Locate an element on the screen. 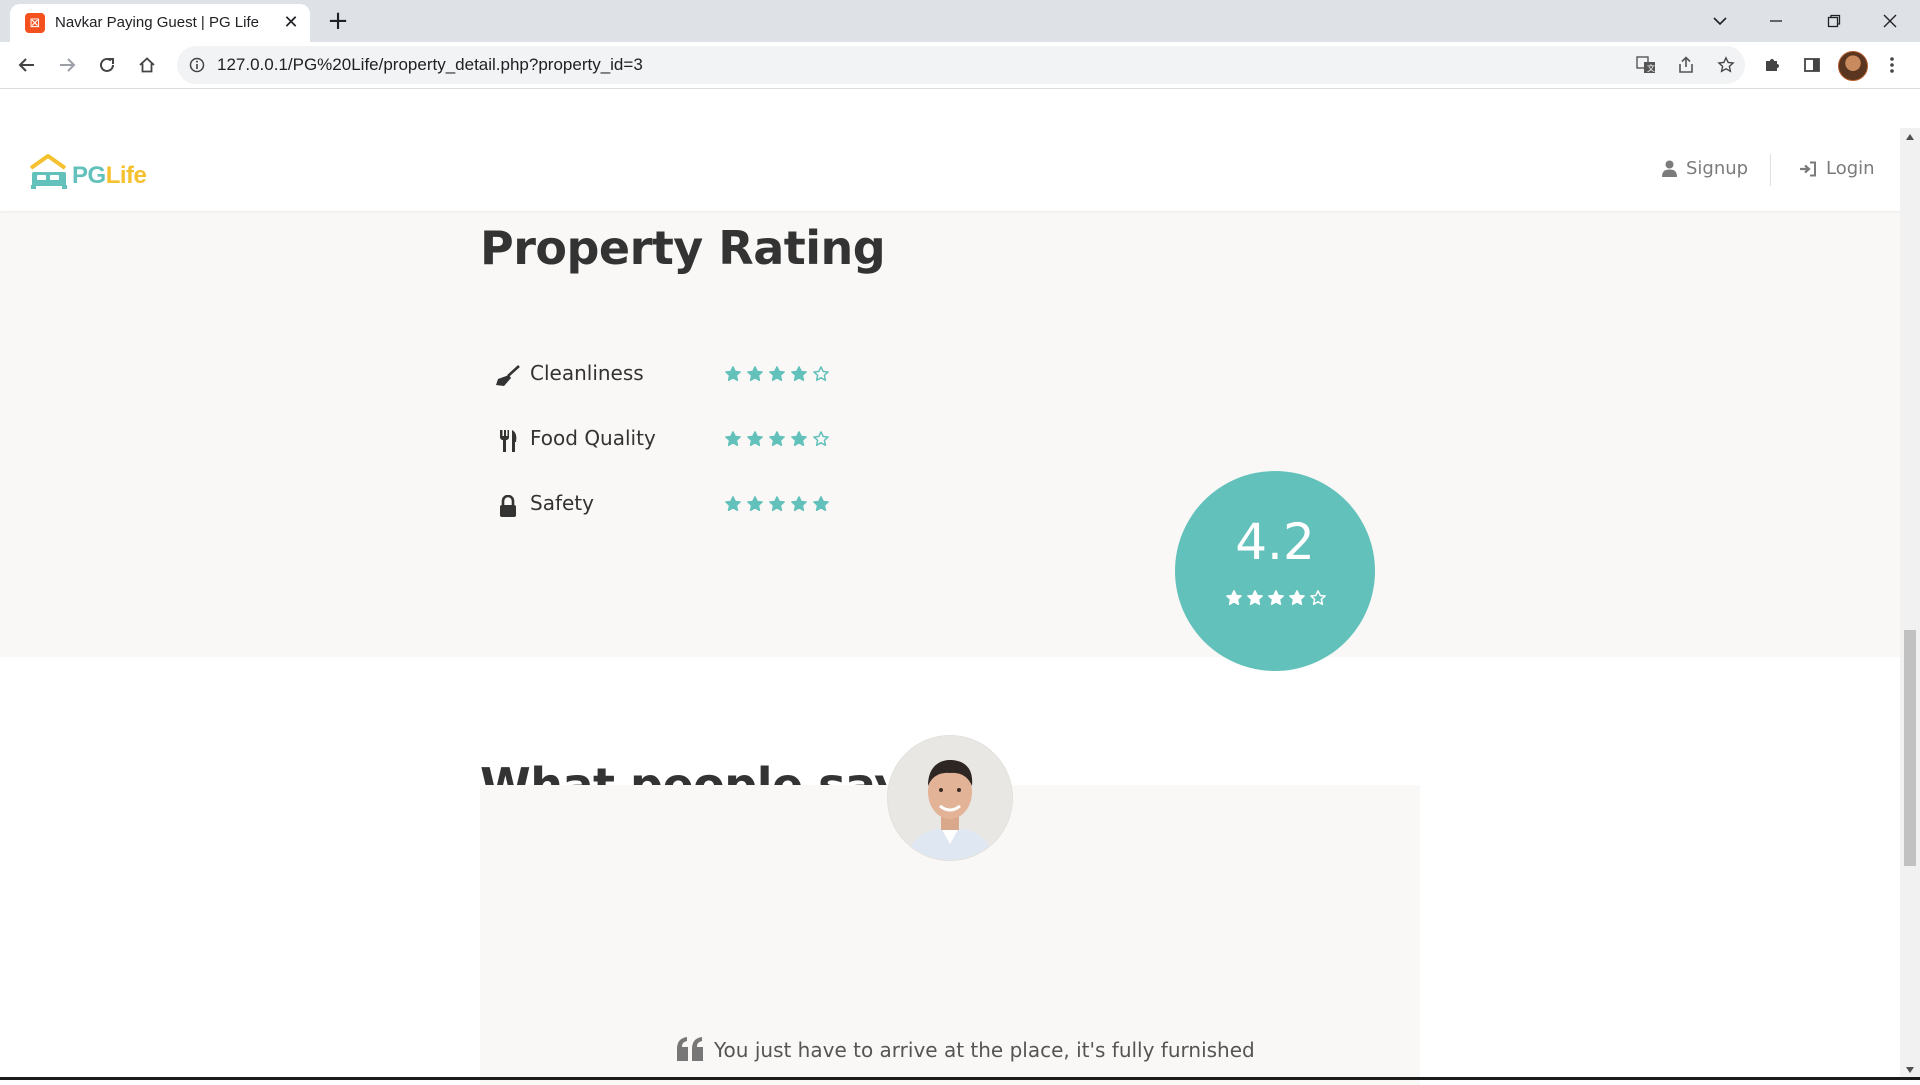  side-panel-icon is located at coordinates (1812, 65).